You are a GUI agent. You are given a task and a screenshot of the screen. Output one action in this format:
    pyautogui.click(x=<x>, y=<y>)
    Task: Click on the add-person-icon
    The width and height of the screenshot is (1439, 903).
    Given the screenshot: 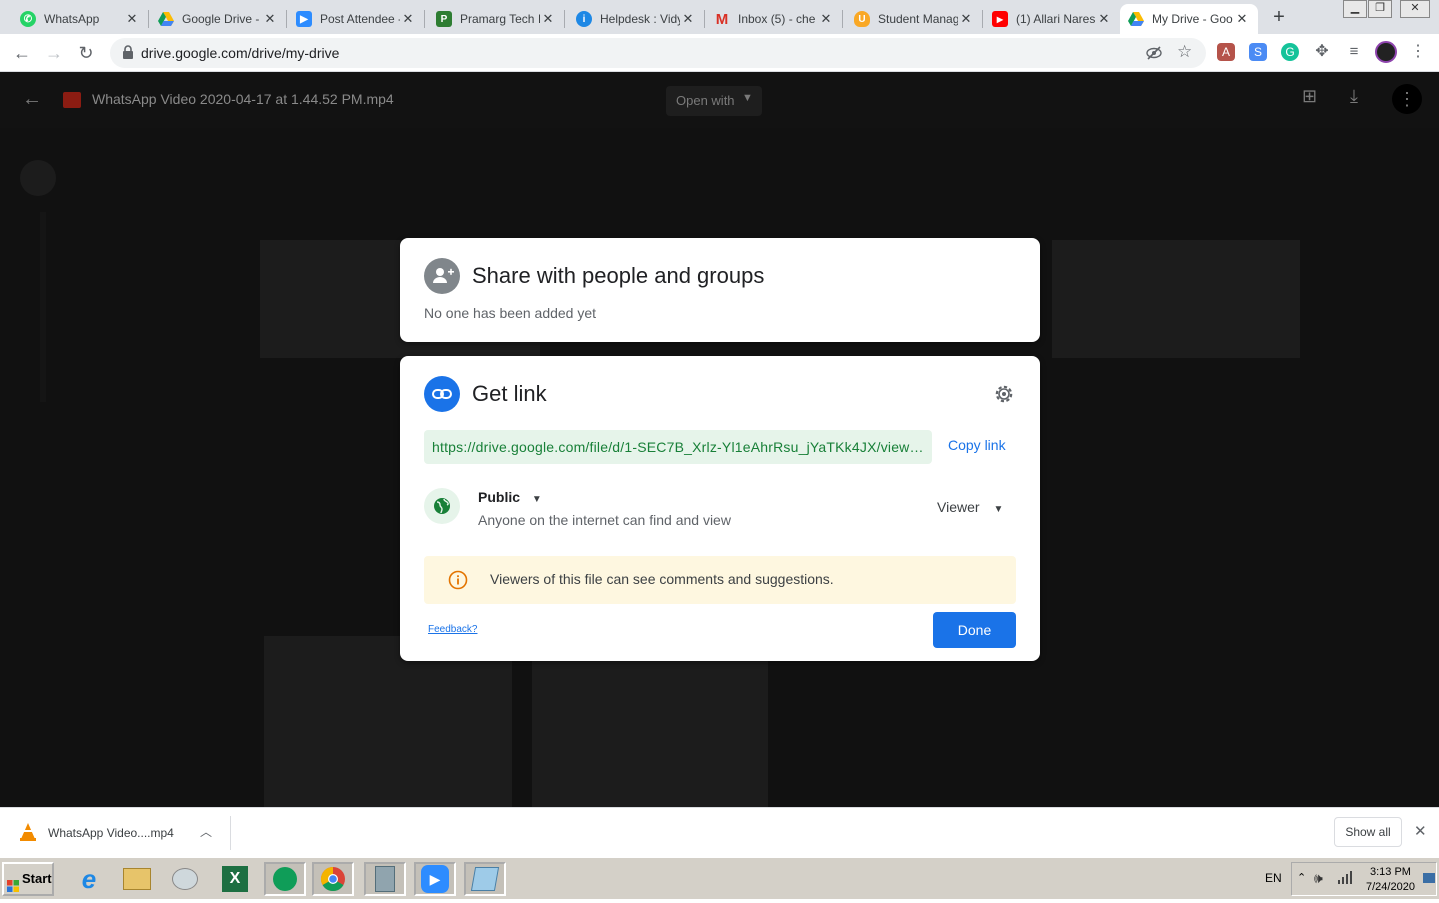 What is the action you would take?
    pyautogui.click(x=442, y=276)
    